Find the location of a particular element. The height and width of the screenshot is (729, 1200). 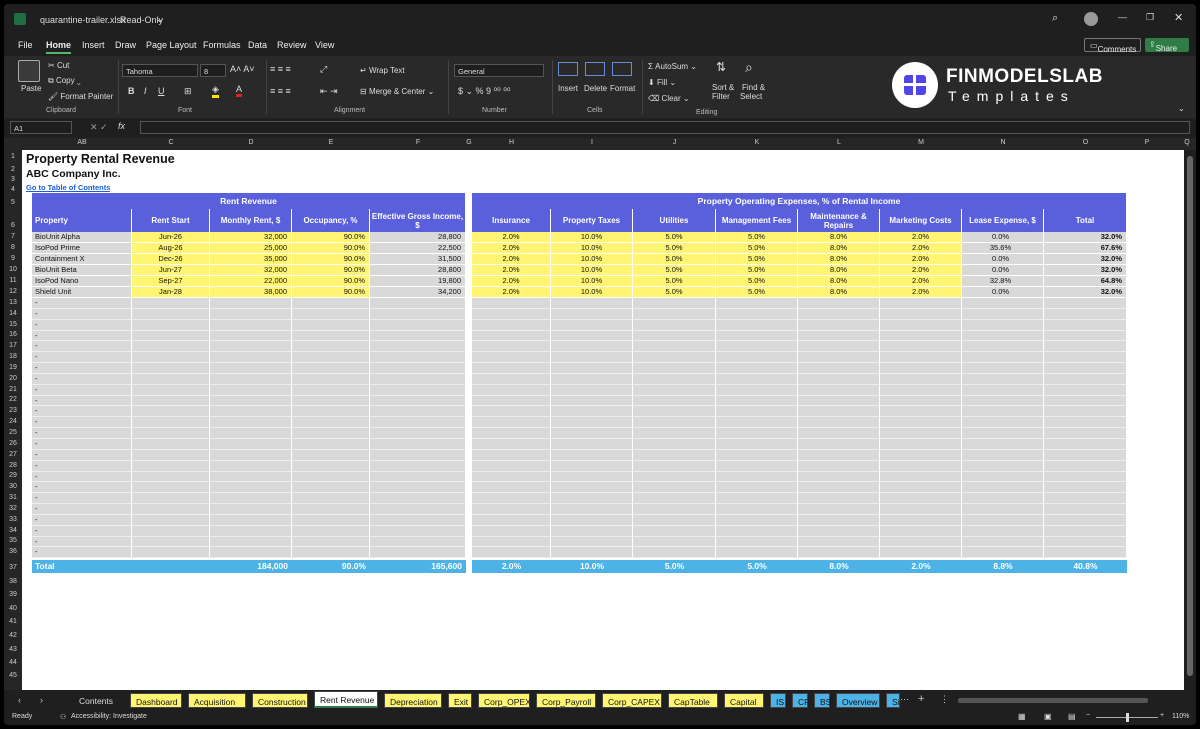

tab-sheet: Contents is located at coordinates (99, 700).